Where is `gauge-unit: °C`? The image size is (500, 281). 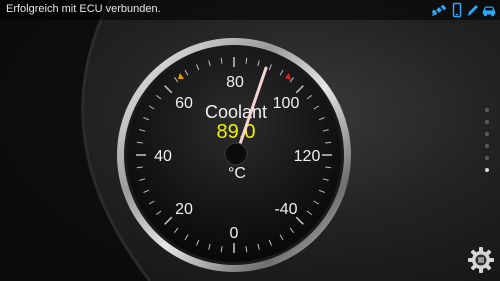
gauge-unit: °C is located at coordinates (237, 173).